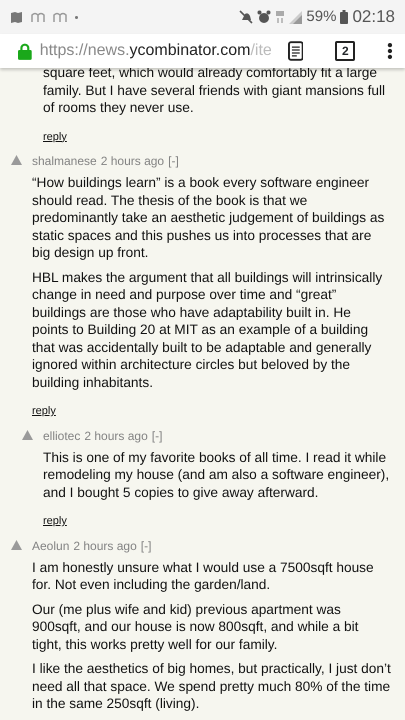  Describe the element at coordinates (296, 51) in the screenshot. I see `reader-mode-icon` at that location.